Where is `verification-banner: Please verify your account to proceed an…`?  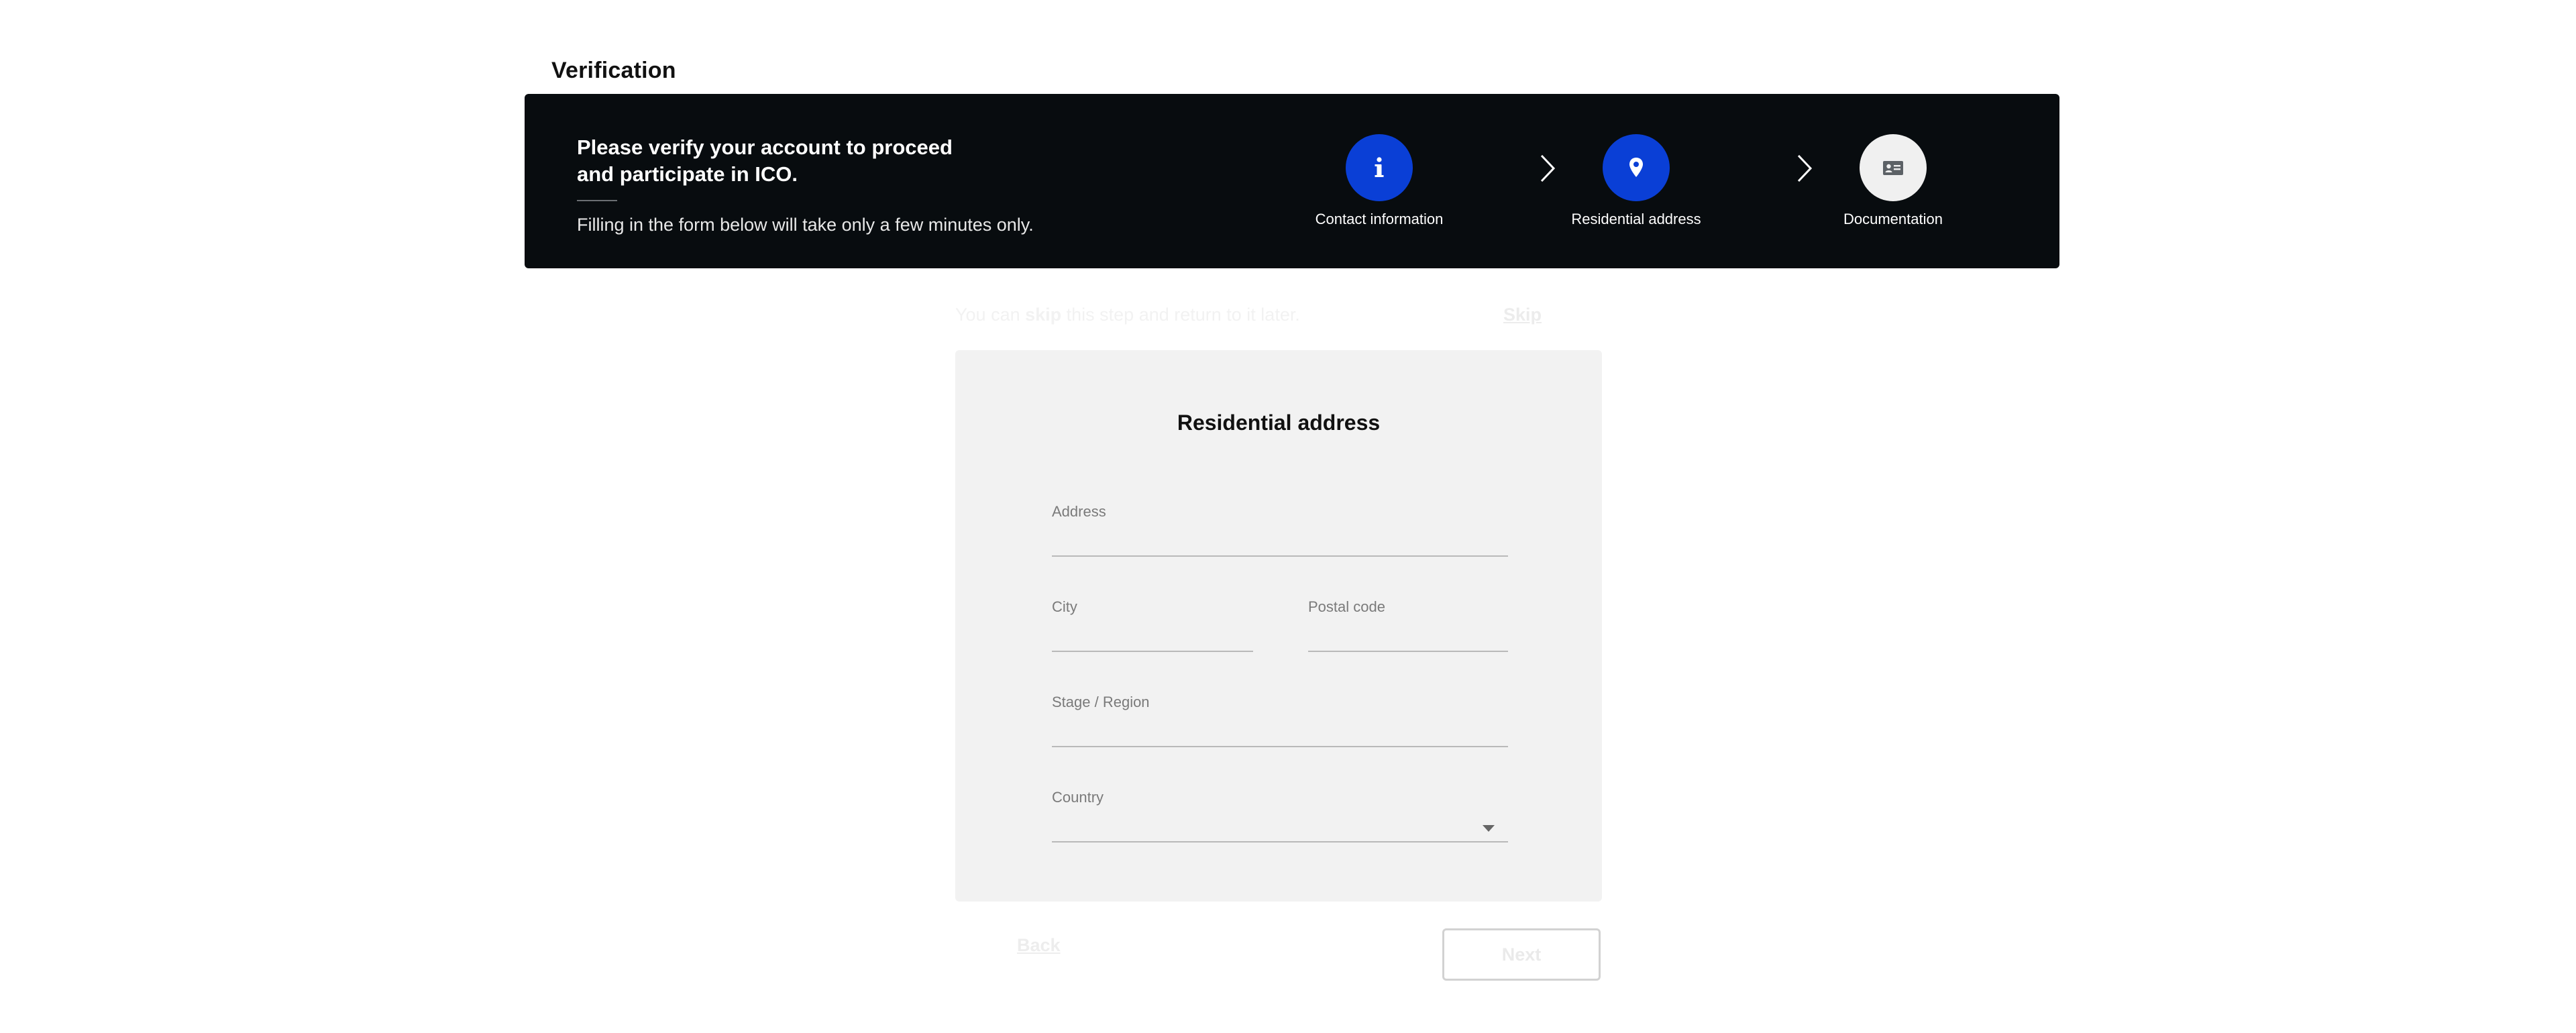 verification-banner: Please verify your account to proceed an… is located at coordinates (1292, 181).